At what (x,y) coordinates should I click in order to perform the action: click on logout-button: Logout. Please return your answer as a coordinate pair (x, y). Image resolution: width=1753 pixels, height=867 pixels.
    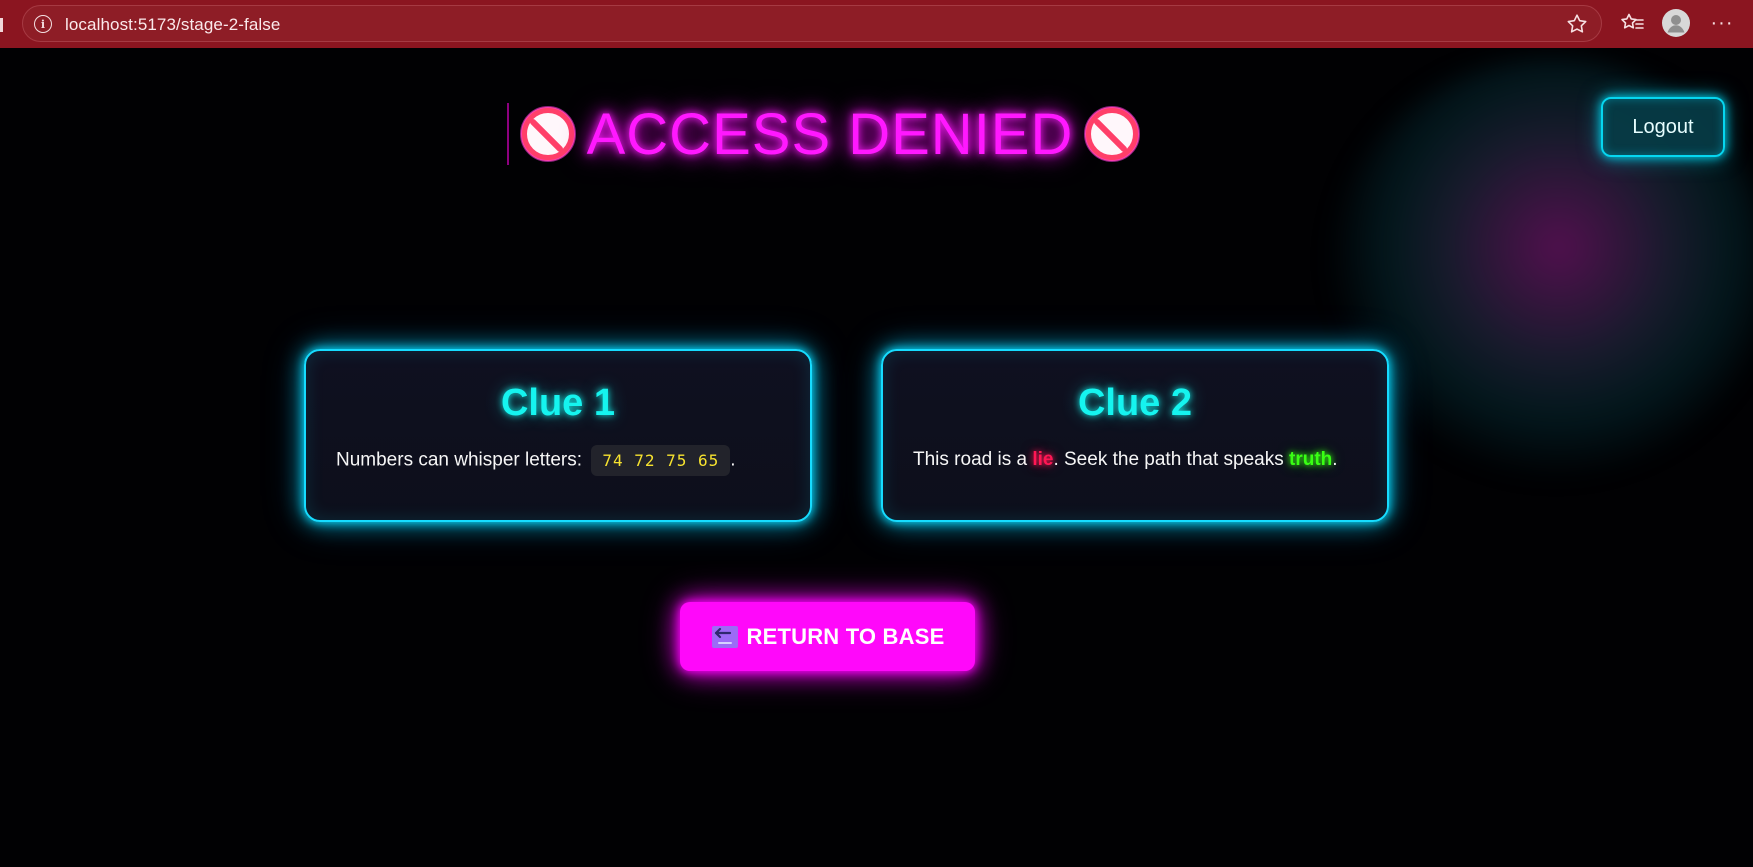
    Looking at the image, I should click on (1663, 127).